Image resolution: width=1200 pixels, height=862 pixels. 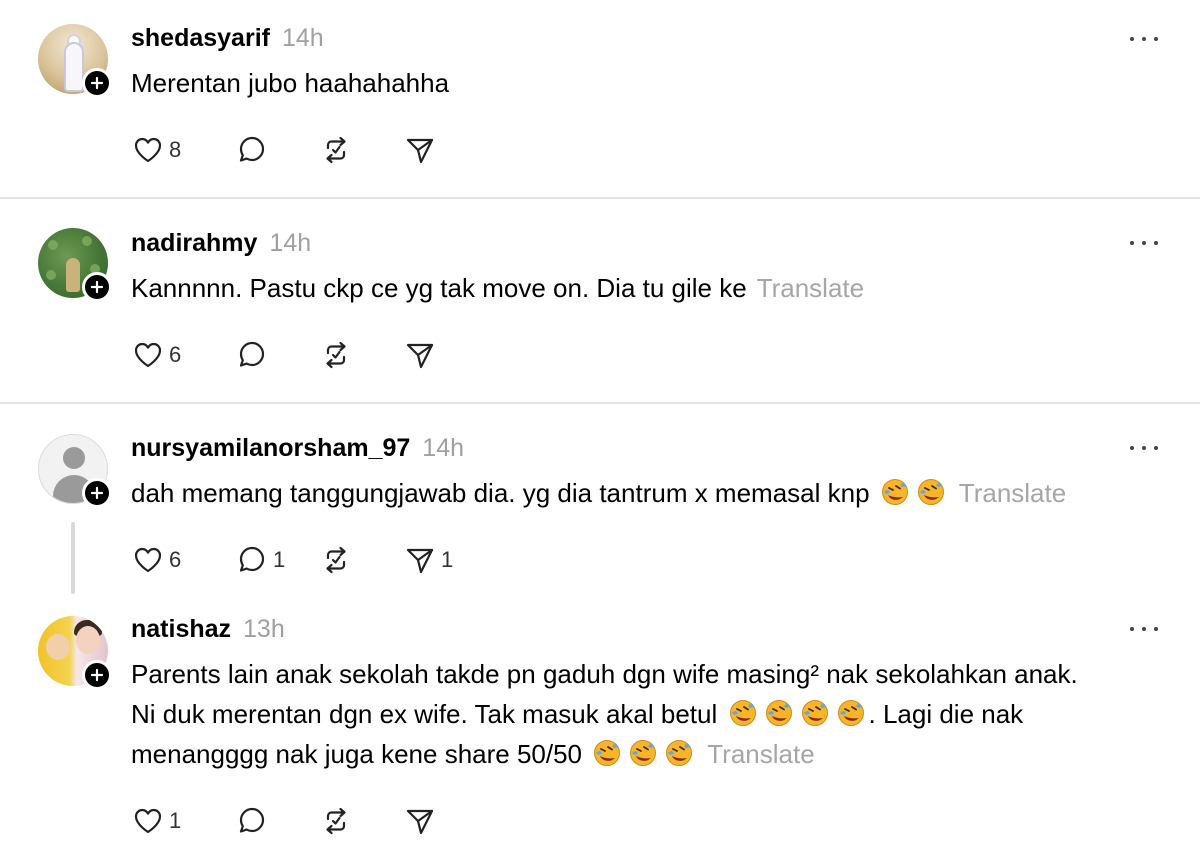 I want to click on username: nursyamilanorsham_97, so click(x=270, y=448).